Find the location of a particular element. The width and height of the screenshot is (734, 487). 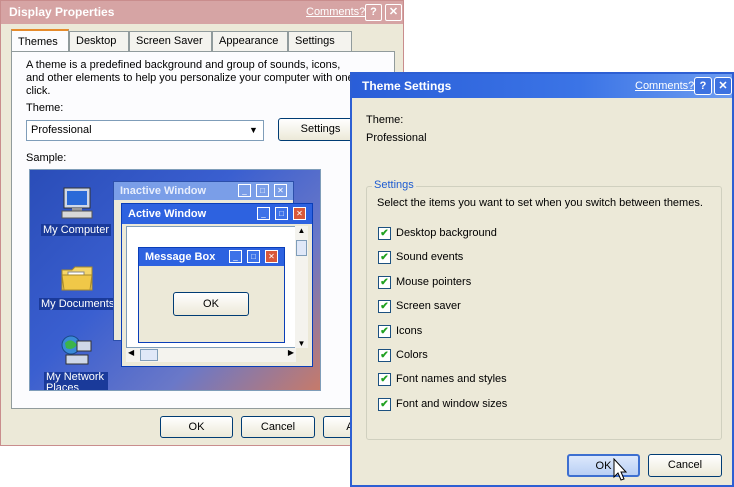

my-documents-label: My Documents is located at coordinates (78, 304).